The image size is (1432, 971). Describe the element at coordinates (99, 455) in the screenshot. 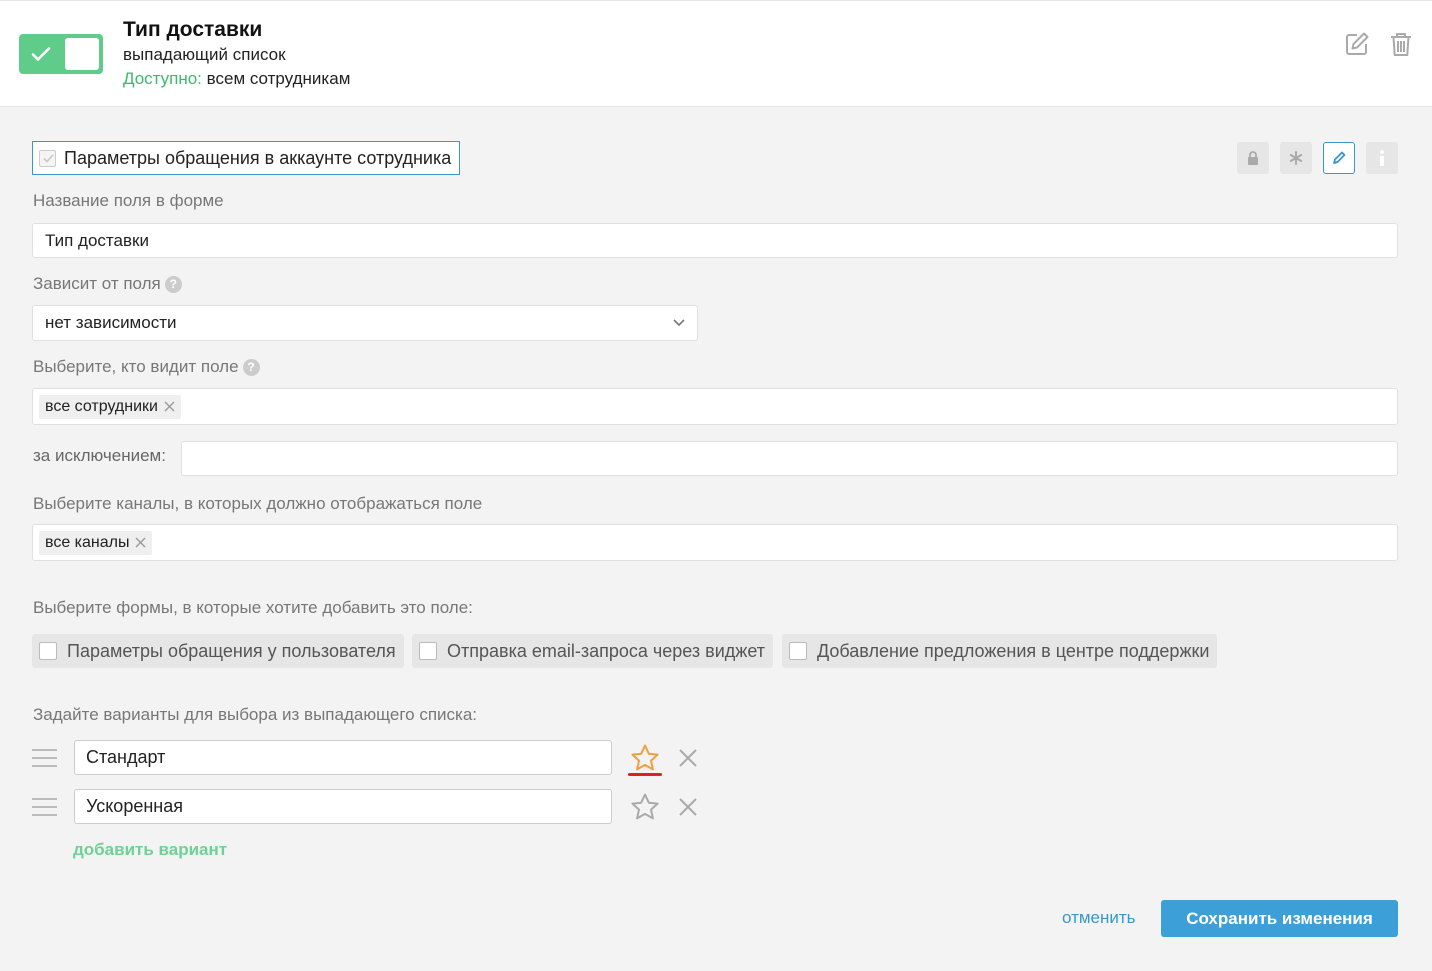

I see `except-label: за исключением:` at that location.